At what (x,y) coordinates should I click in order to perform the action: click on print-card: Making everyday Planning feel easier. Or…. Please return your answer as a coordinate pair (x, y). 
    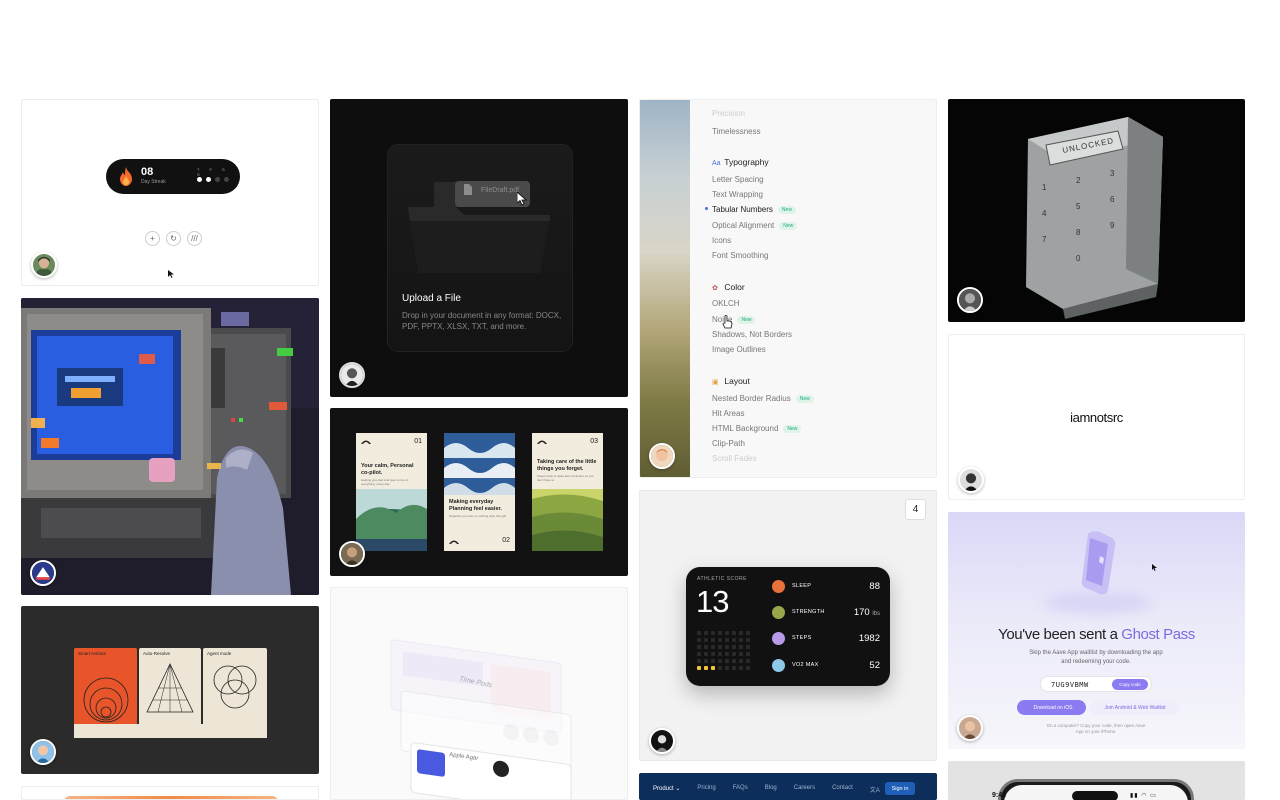
    Looking at the image, I should click on (479, 492).